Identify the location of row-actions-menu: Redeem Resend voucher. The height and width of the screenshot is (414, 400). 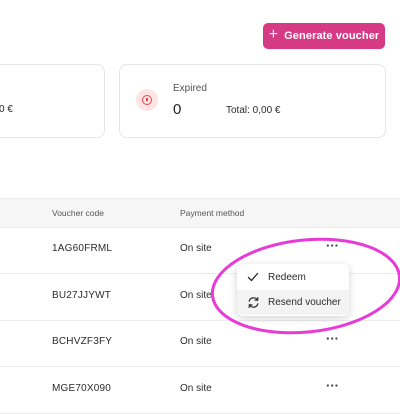
(293, 290).